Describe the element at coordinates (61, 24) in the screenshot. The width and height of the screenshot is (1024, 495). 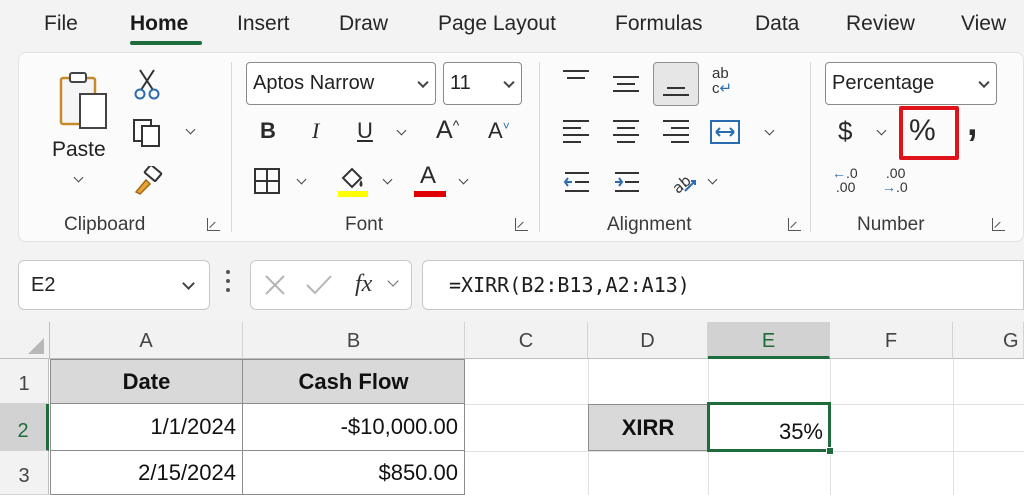
I see `tab-file: File` at that location.